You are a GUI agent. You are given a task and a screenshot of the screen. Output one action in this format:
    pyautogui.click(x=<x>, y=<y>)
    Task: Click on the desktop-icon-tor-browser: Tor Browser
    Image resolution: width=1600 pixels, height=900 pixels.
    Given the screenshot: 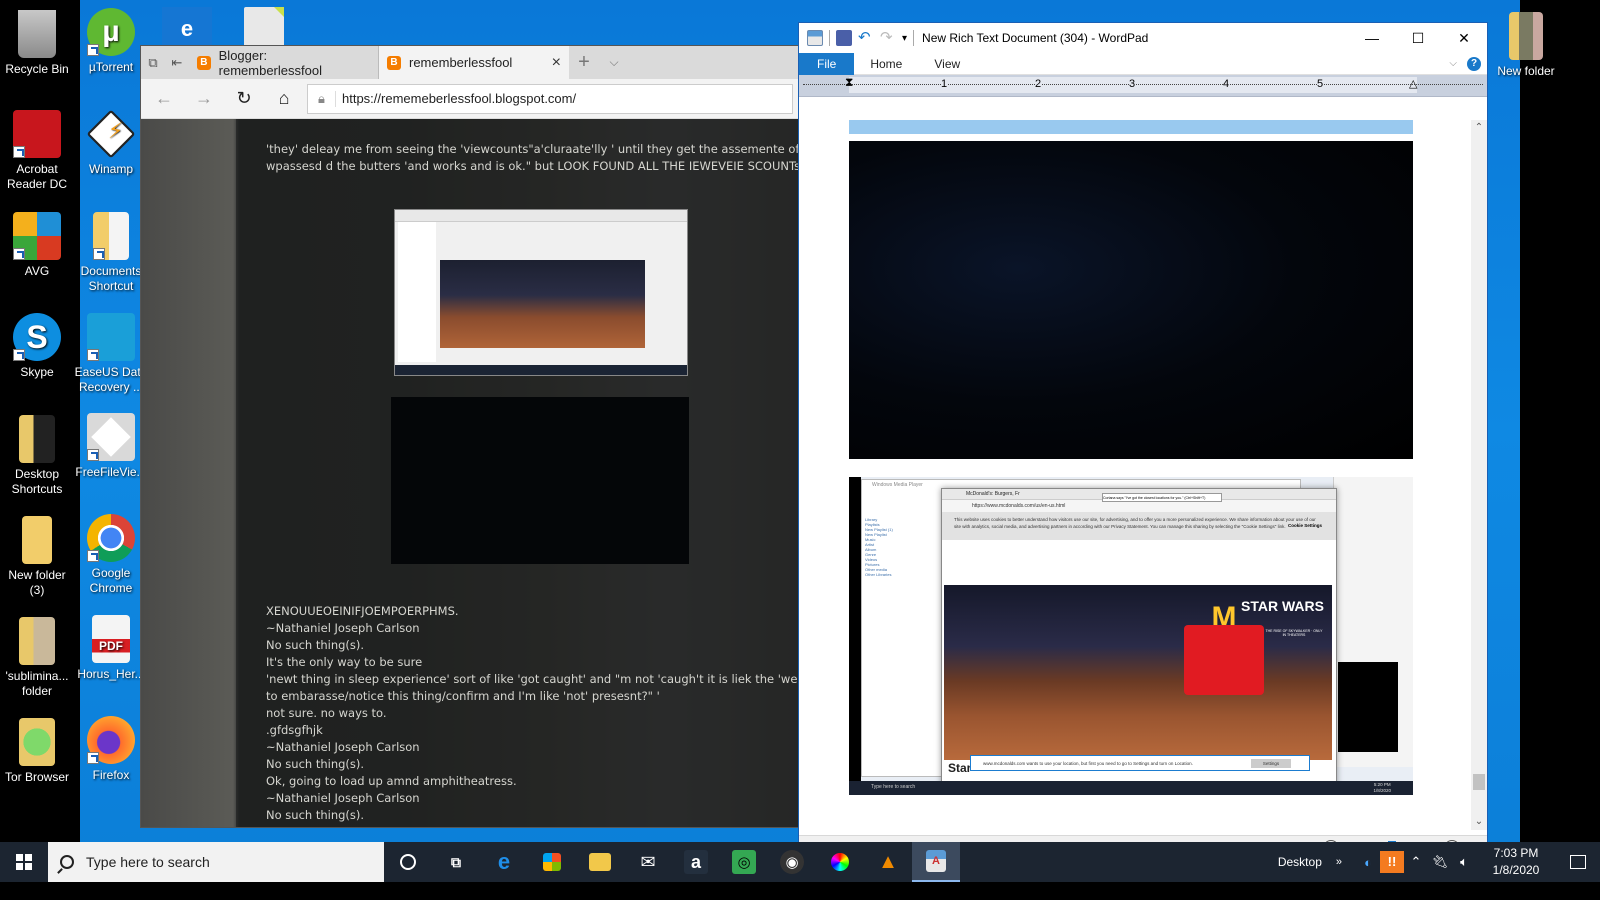 What is the action you would take?
    pyautogui.click(x=37, y=751)
    